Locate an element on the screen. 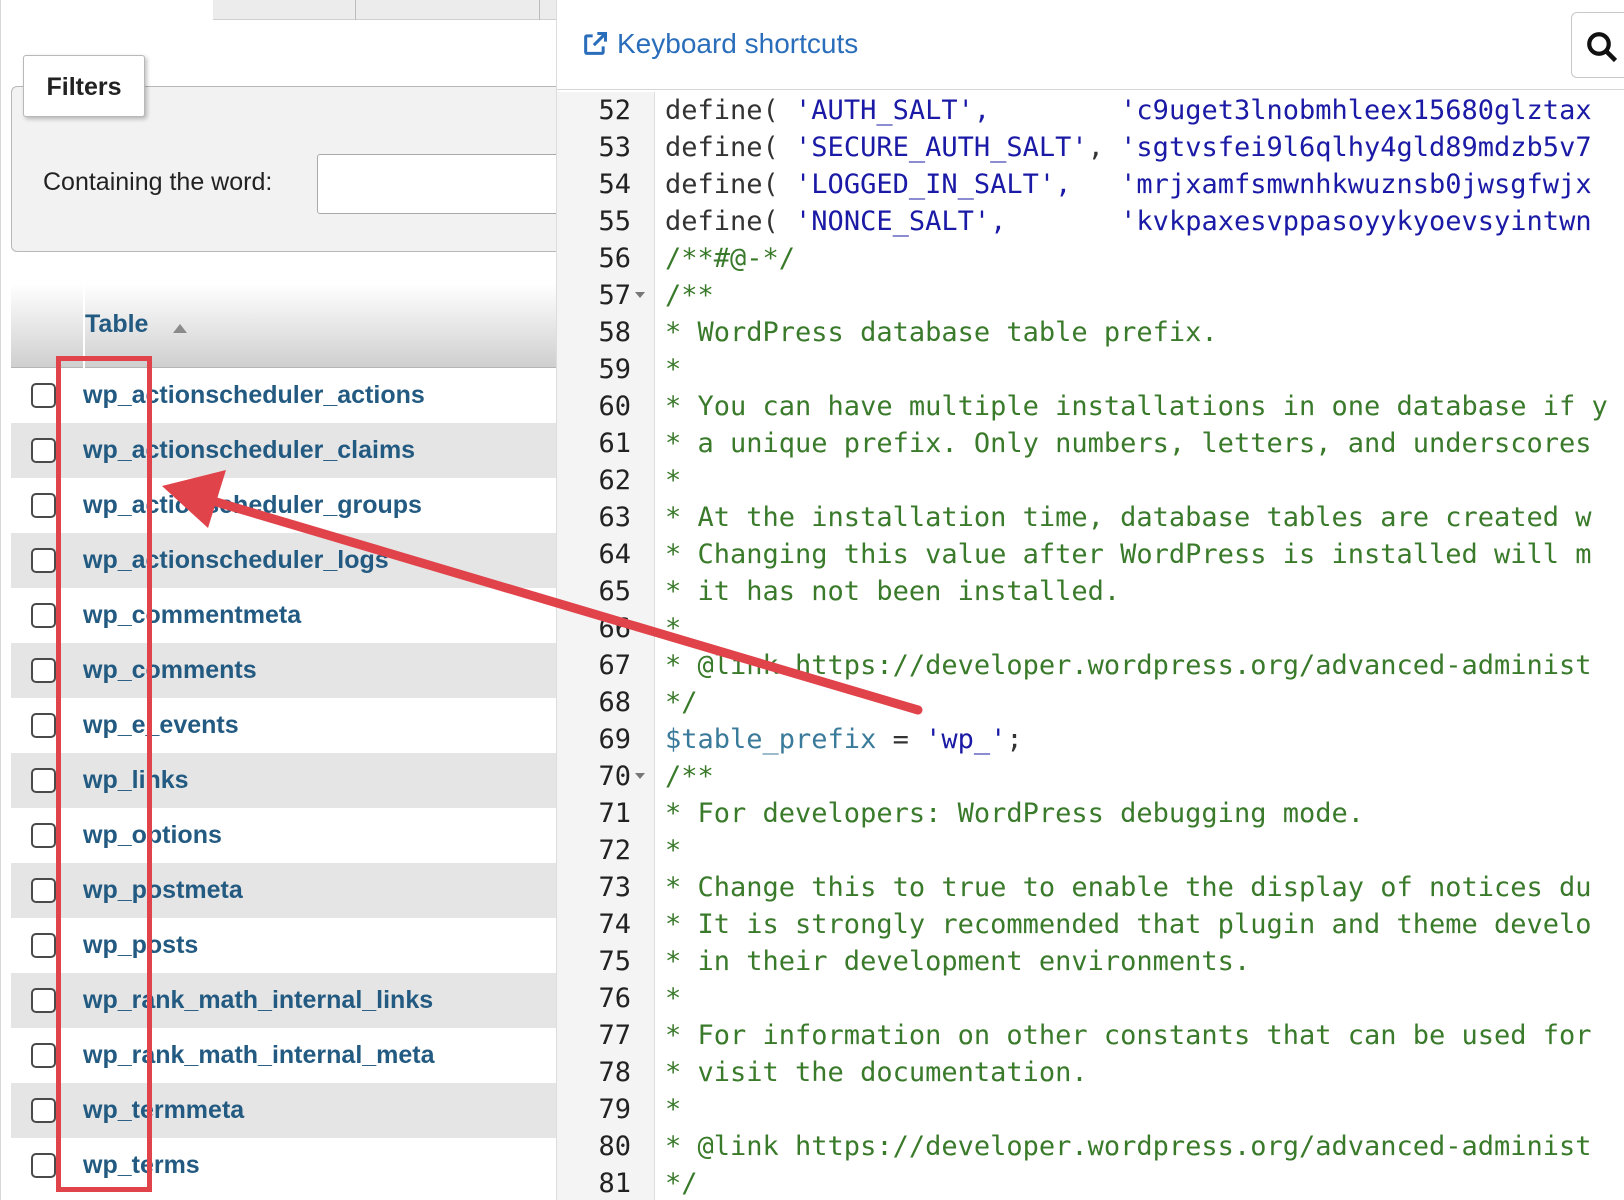  line-number: 78 is located at coordinates (614, 1072).